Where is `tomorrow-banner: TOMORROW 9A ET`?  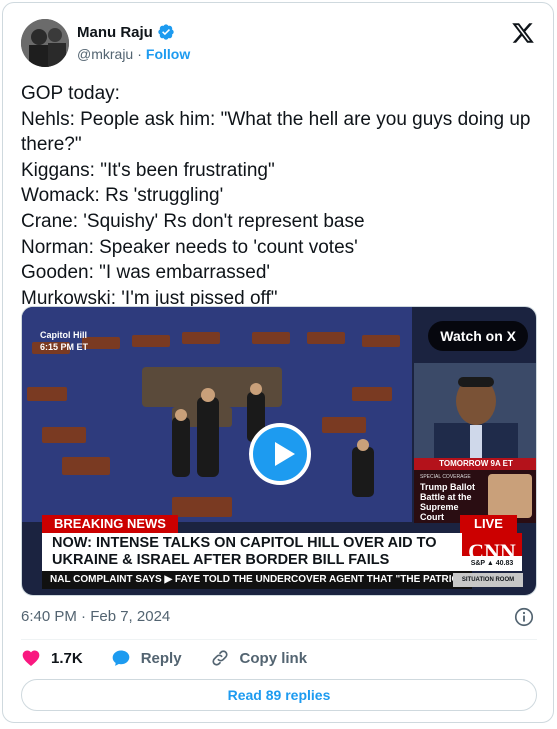
tomorrow-banner: TOMORROW 9A ET is located at coordinates (475, 464).